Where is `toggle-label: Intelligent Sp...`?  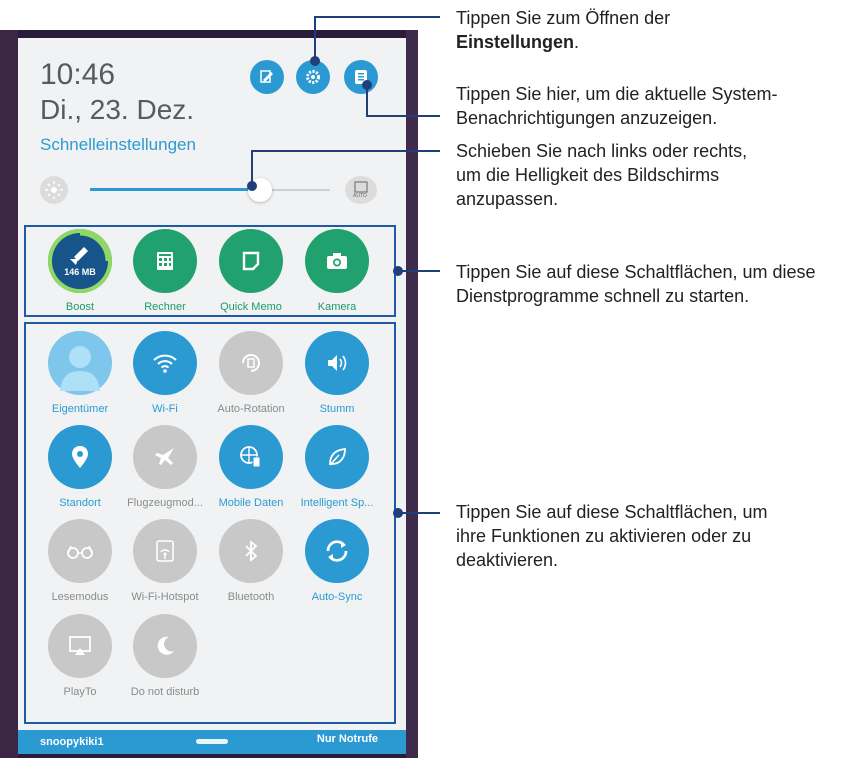
toggle-label: Intelligent Sp... is located at coordinates (337, 503).